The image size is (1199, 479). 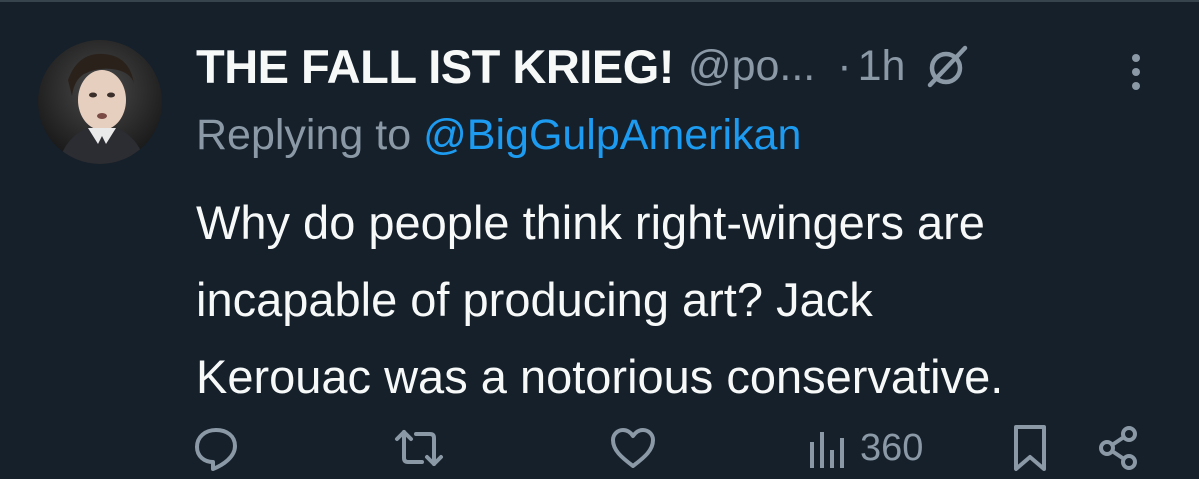 I want to click on share-icon, so click(x=1118, y=448).